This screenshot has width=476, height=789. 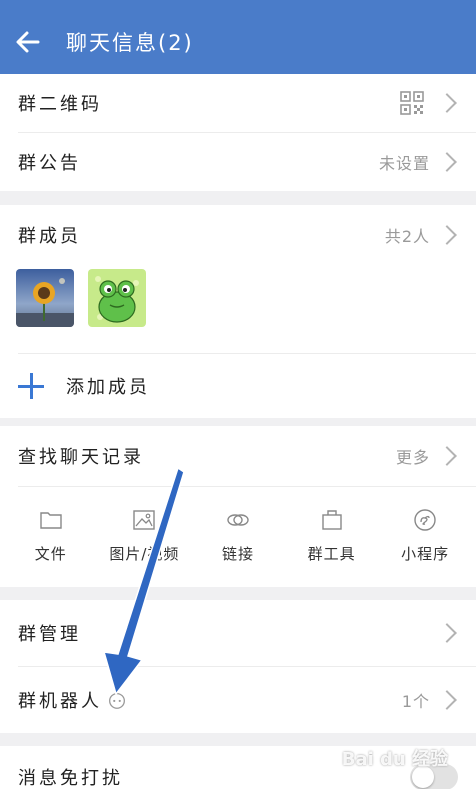 I want to click on group-qr-label: 群二维码, so click(x=60, y=104).